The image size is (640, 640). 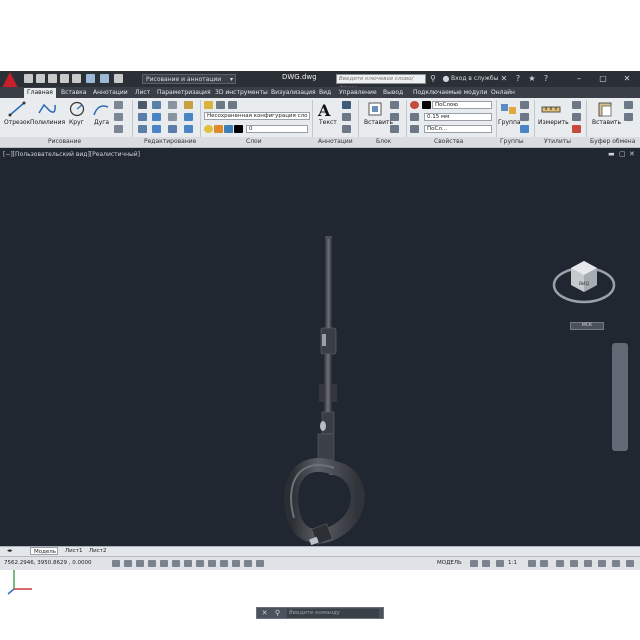 I want to click on navigation-bar, so click(x=620, y=397).